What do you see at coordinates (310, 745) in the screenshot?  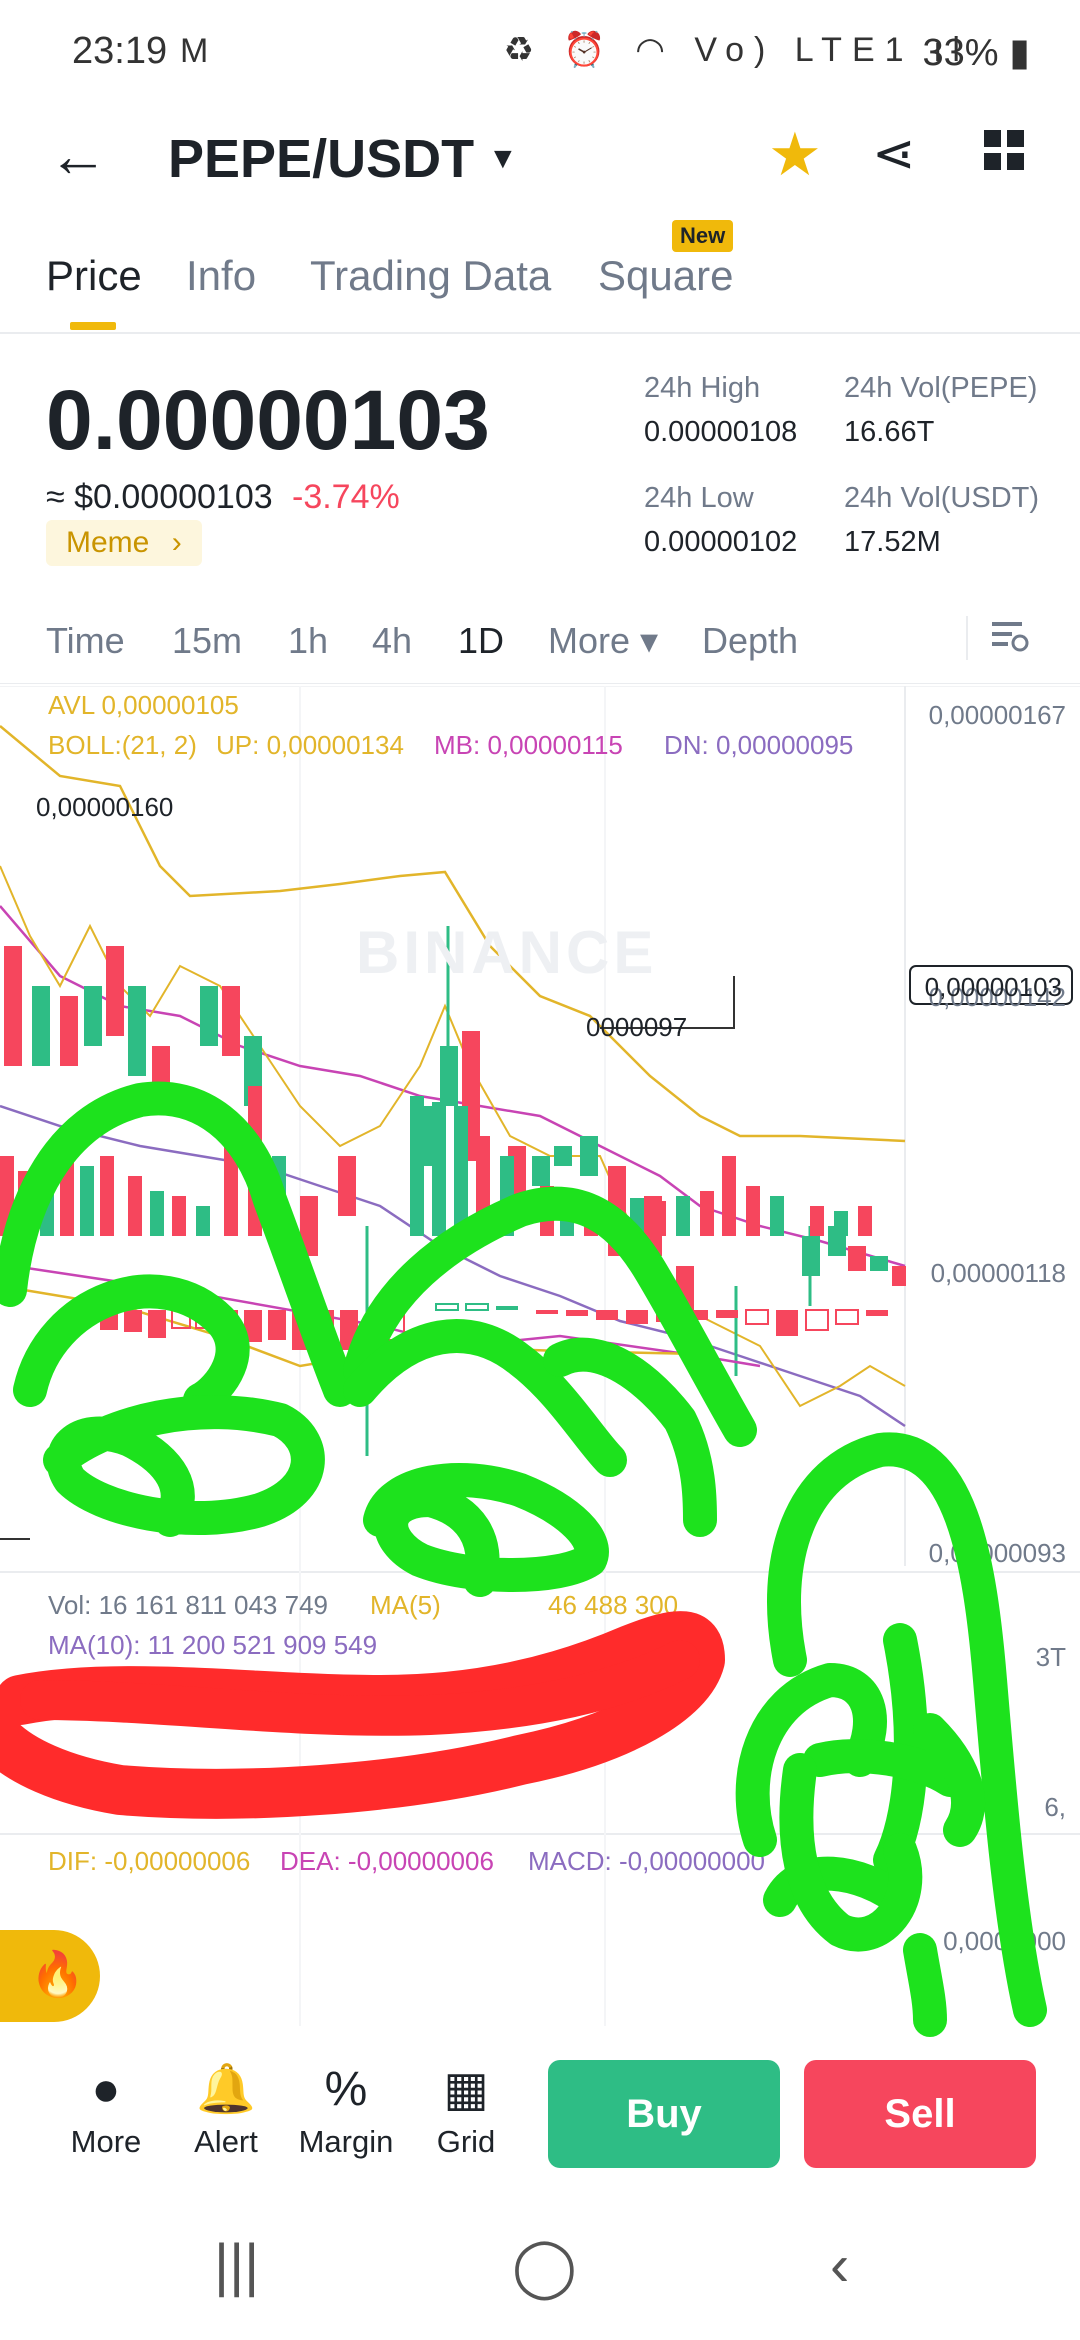 I see `boll-up-label: UP: 0,00000134` at bounding box center [310, 745].